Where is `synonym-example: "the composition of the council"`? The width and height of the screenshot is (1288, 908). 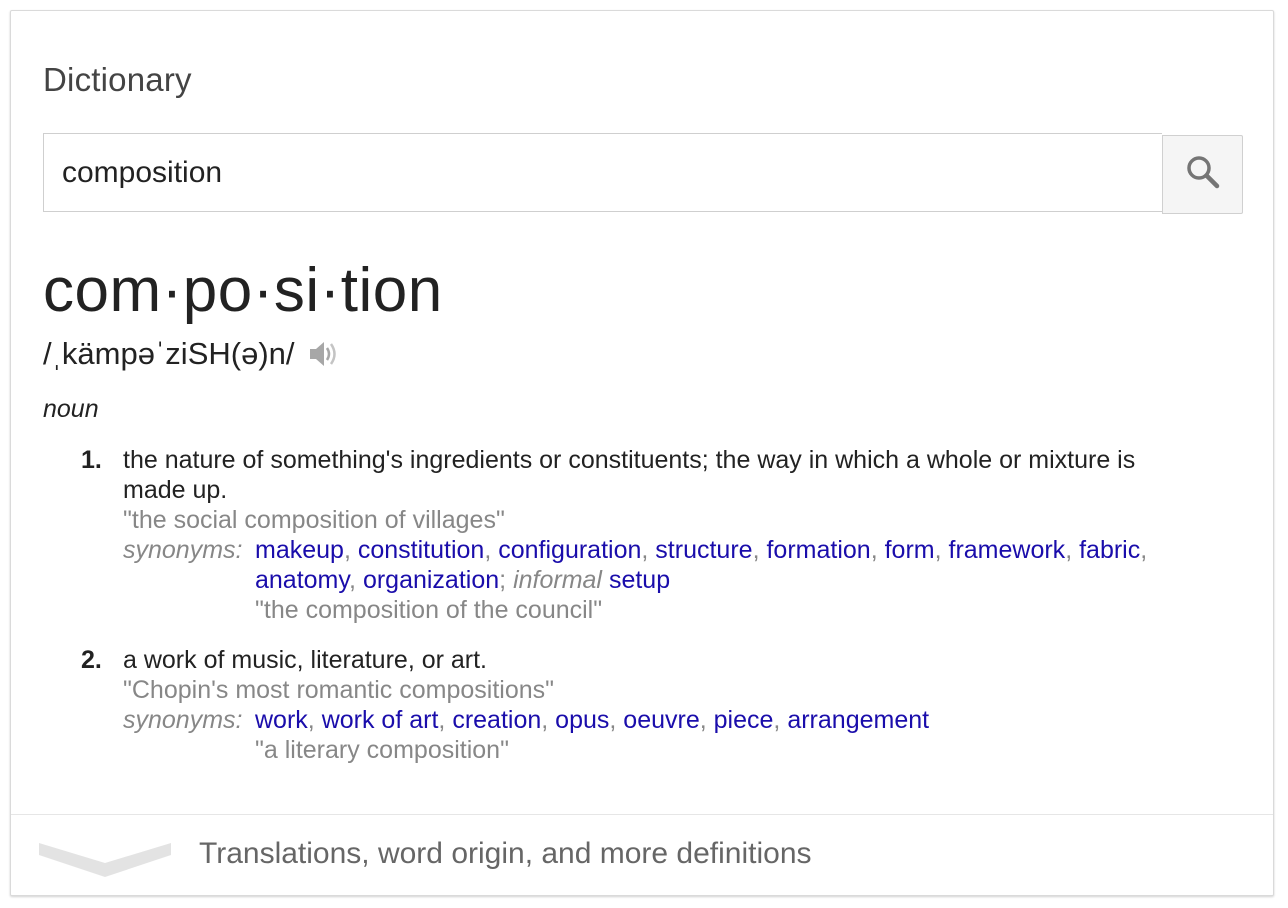
synonym-example: "the composition of the council" is located at coordinates (429, 610).